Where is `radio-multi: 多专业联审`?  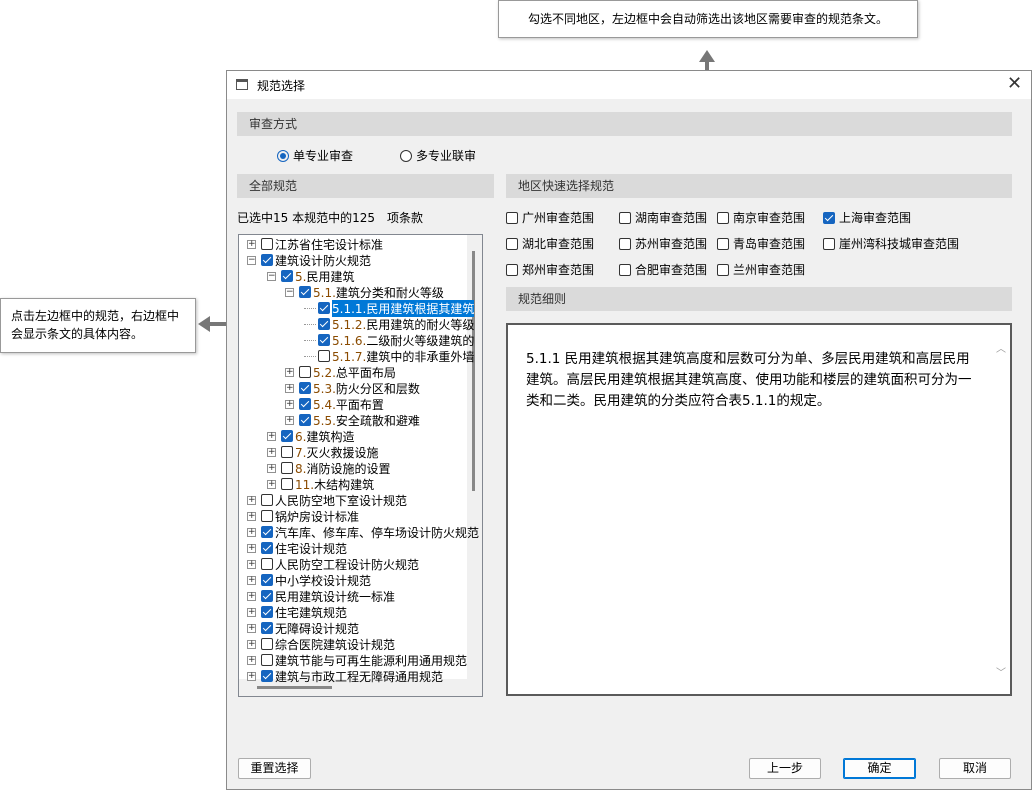 radio-multi: 多专业联审 is located at coordinates (438, 155).